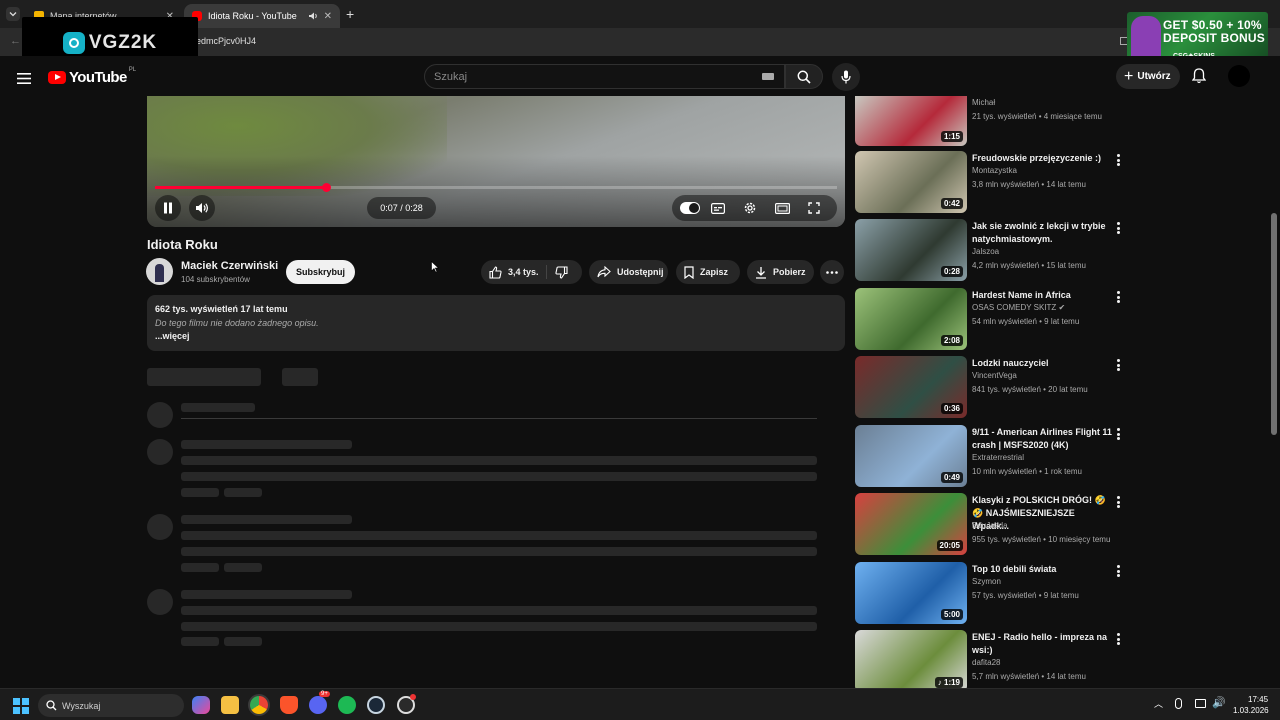  I want to click on tray-chevron-icon: ︿, so click(1158, 703).